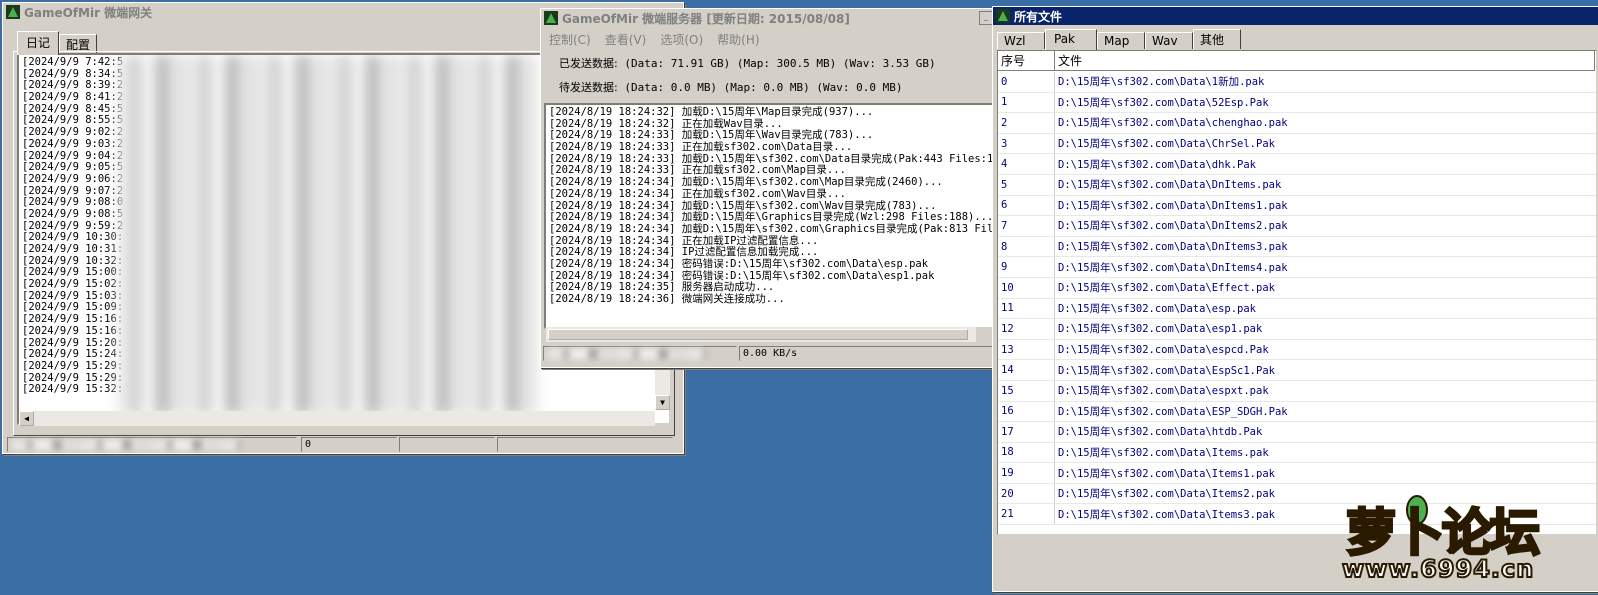 The width and height of the screenshot is (1598, 595). Describe the element at coordinates (1297, 247) in the screenshot. I see `table-row: 8 D:\15周年\sf302.com\Data\DnItems3.pak` at that location.